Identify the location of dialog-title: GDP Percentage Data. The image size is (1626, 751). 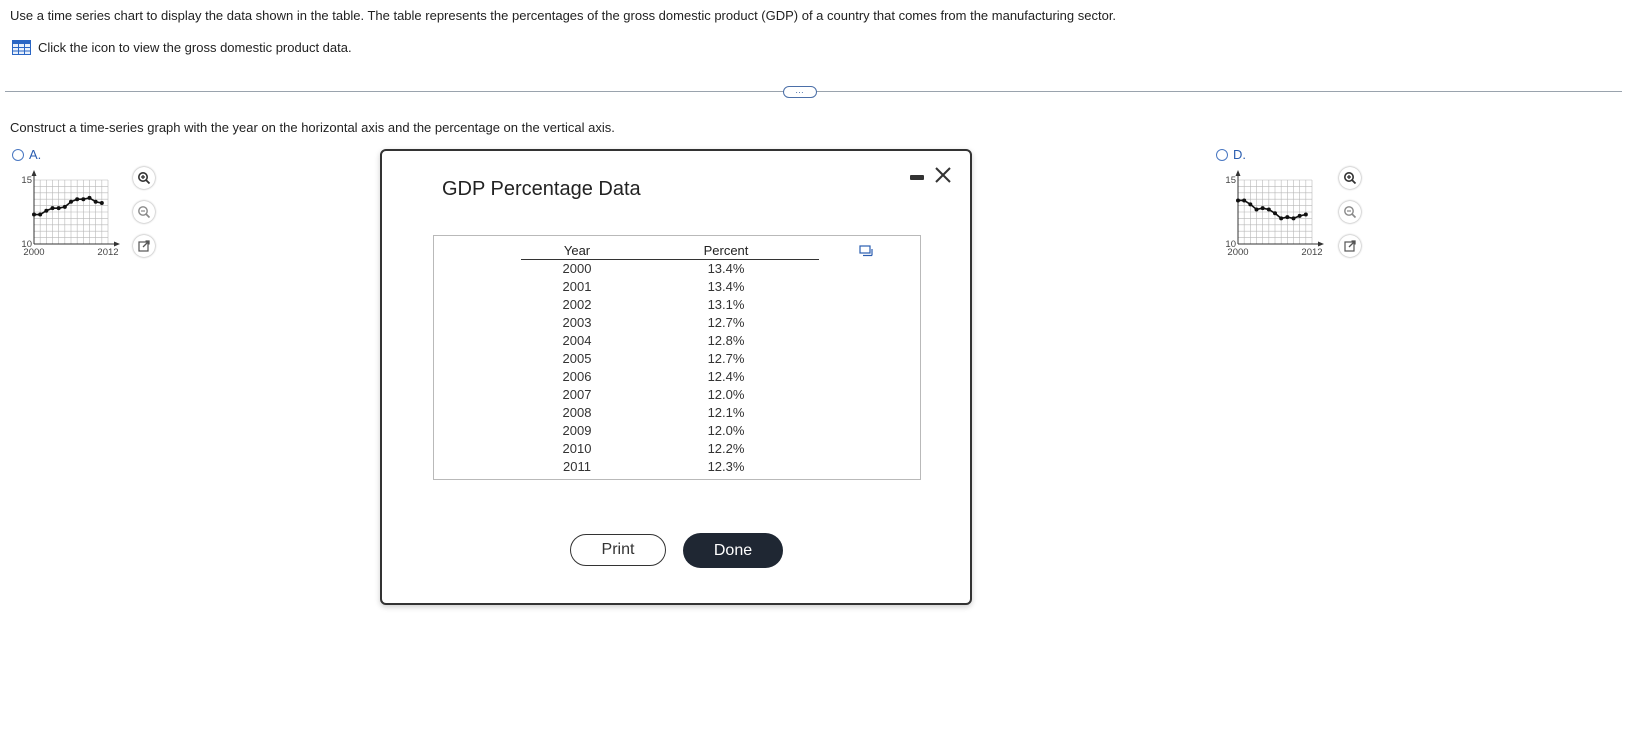
(541, 189).